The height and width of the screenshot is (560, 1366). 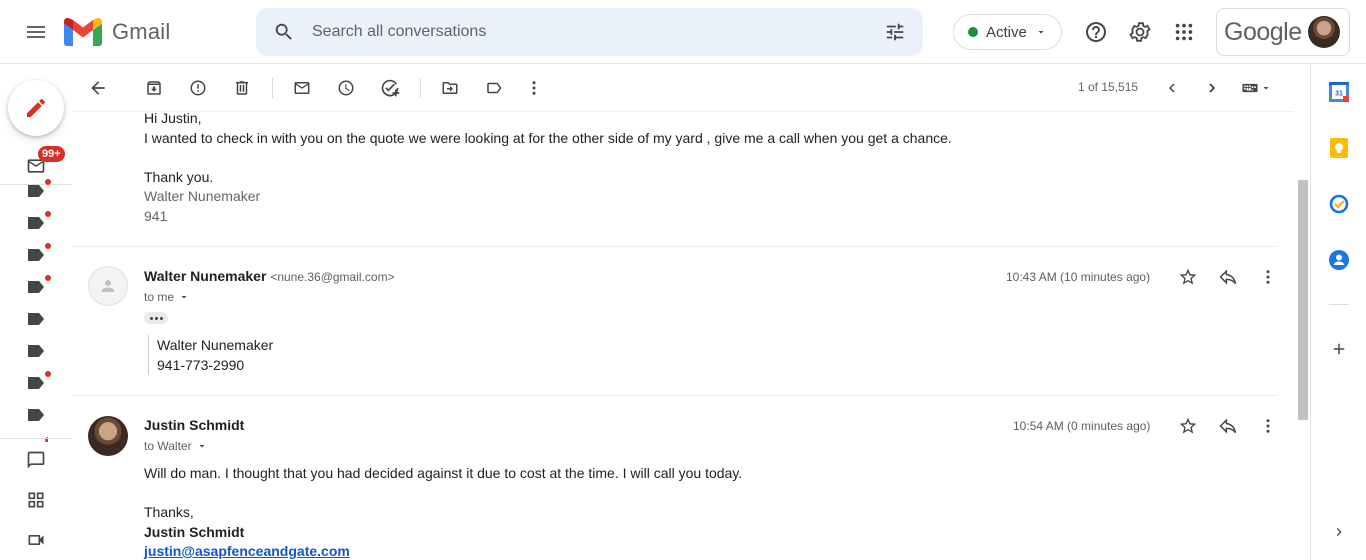 I want to click on video-camera-icon, so click(x=36, y=540).